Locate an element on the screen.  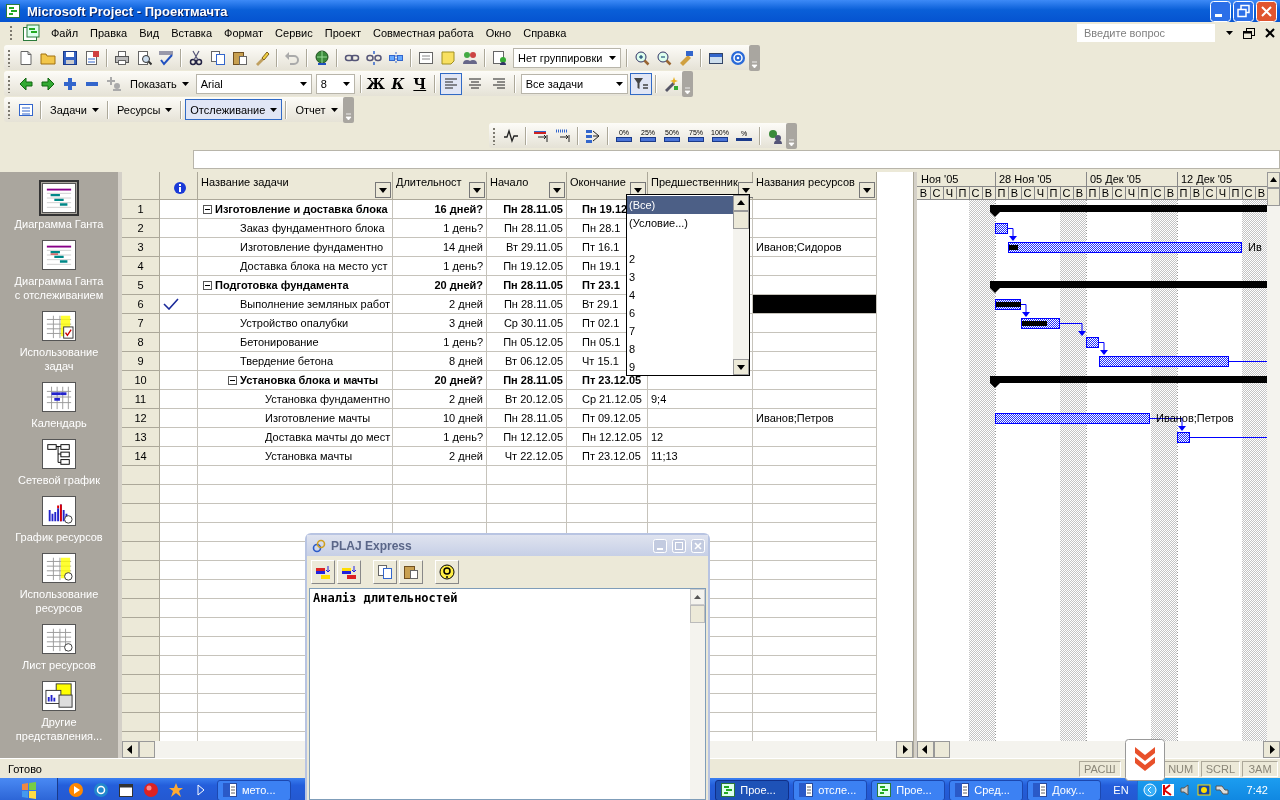
resource-label: Иванов;Петров is located at coordinates (1195, 418).